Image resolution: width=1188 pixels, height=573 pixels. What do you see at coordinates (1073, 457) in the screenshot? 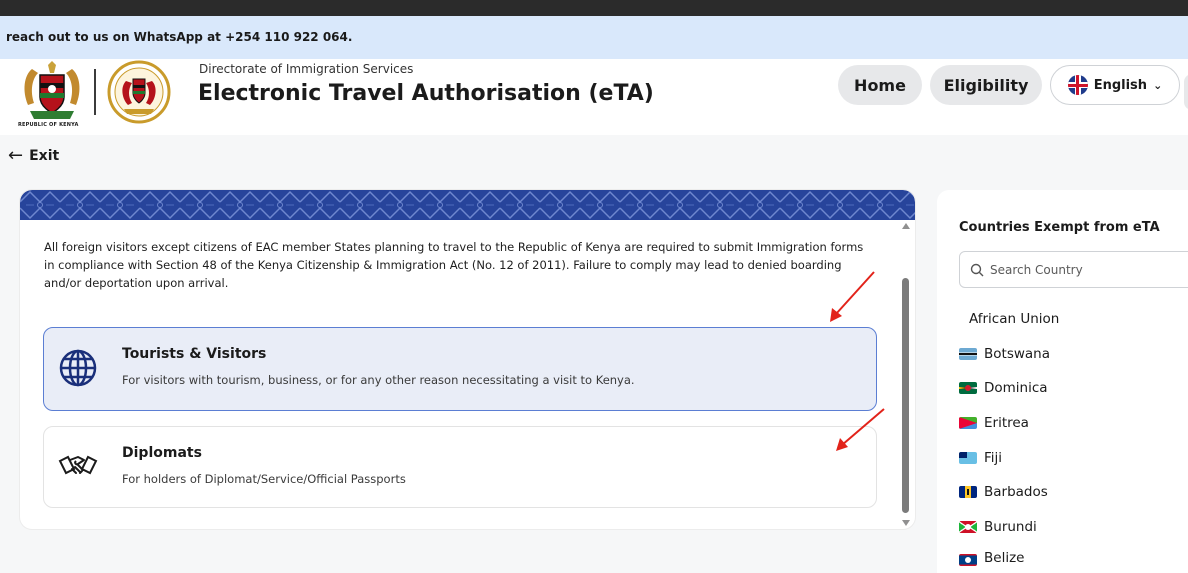
I see `list-item-country: Fiji` at bounding box center [1073, 457].